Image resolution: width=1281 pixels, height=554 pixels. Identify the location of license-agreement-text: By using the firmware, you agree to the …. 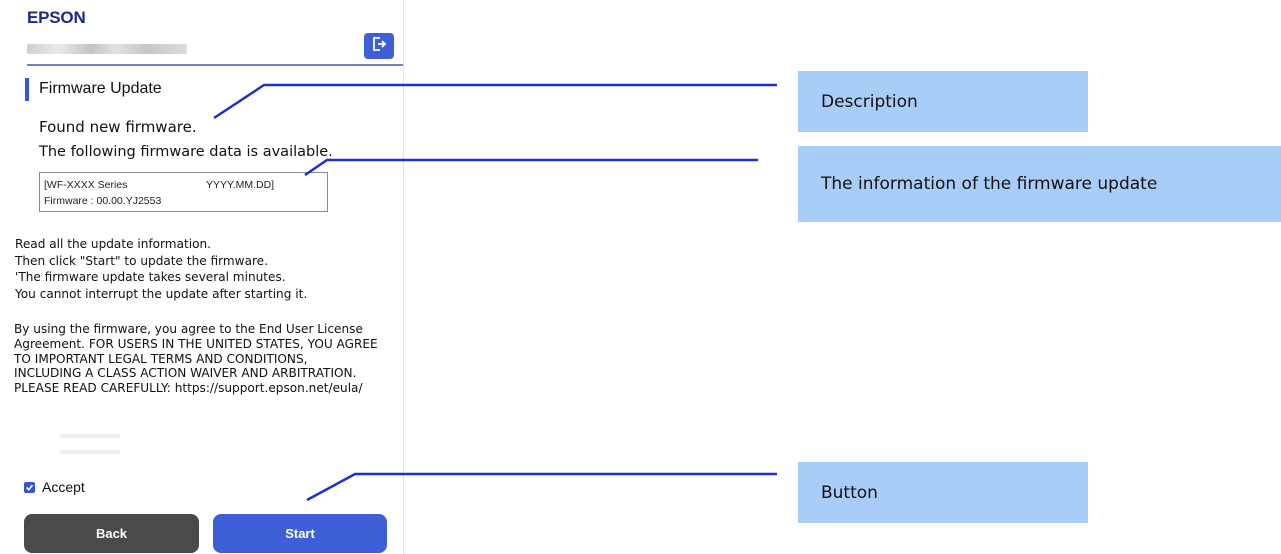
(208, 359).